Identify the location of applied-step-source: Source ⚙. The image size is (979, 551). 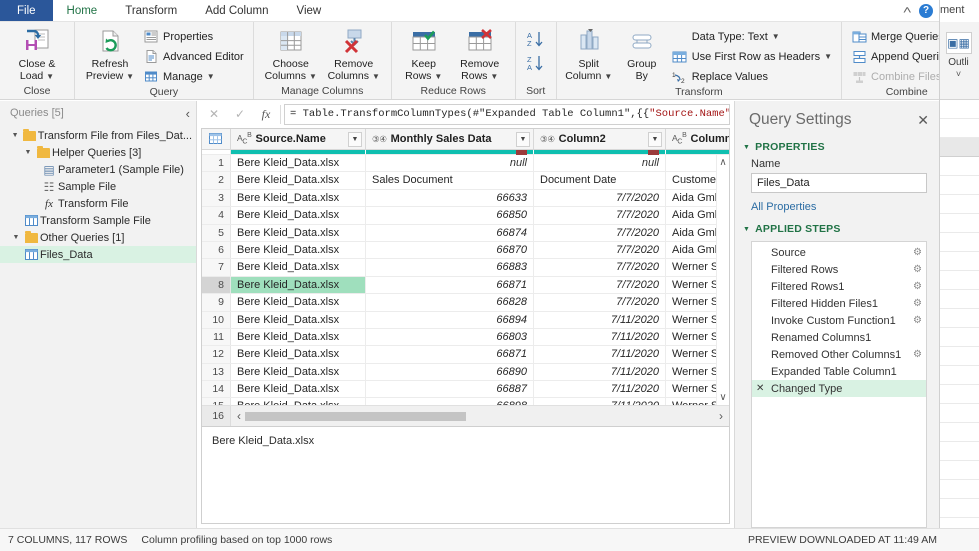
(839, 252).